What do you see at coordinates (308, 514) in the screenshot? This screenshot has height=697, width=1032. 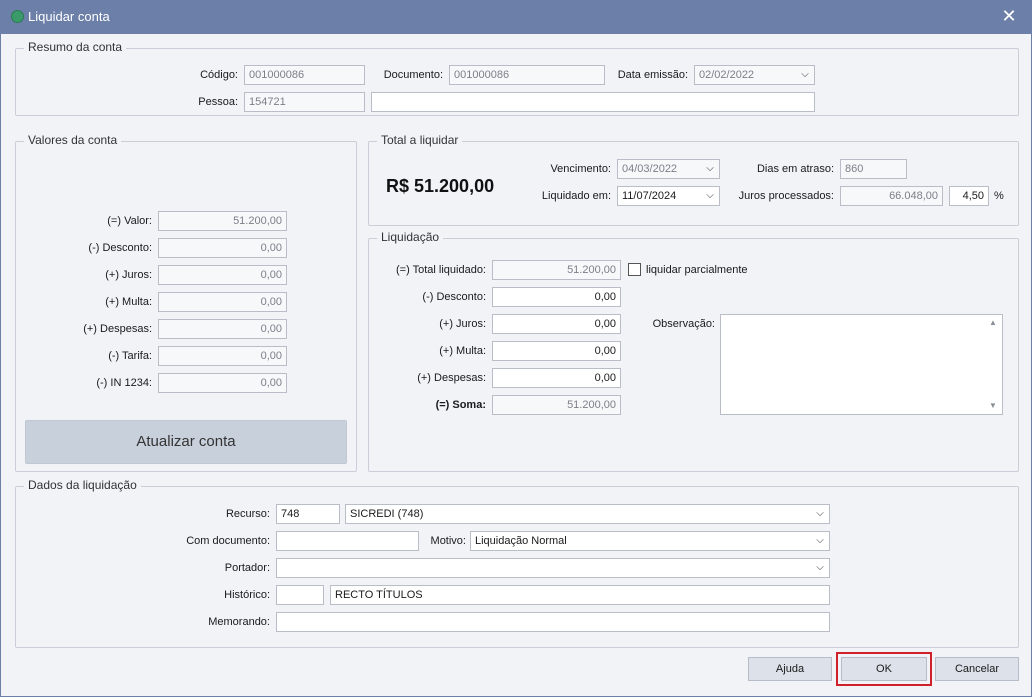 I see `recurso-code-field: 748` at bounding box center [308, 514].